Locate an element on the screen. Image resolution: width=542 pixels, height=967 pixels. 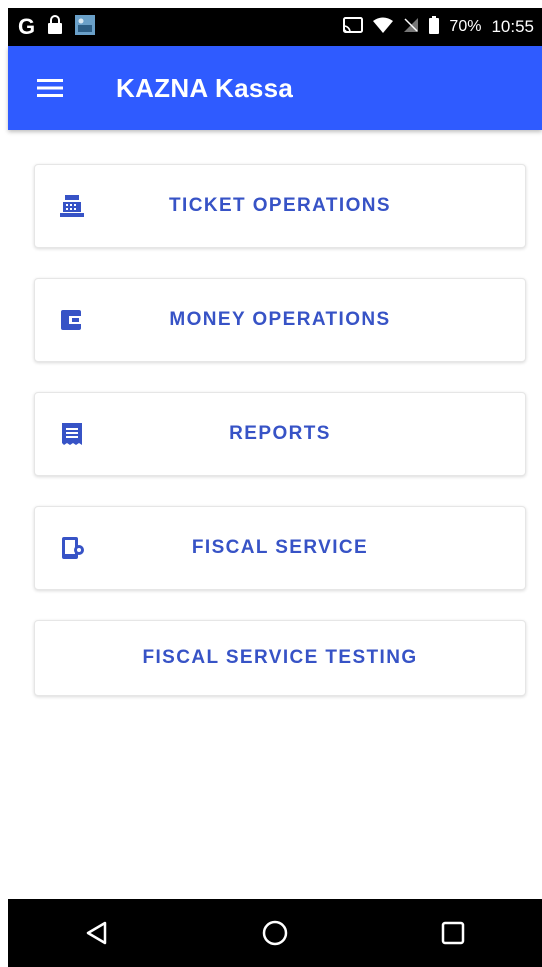
recents-button is located at coordinates (453, 933).